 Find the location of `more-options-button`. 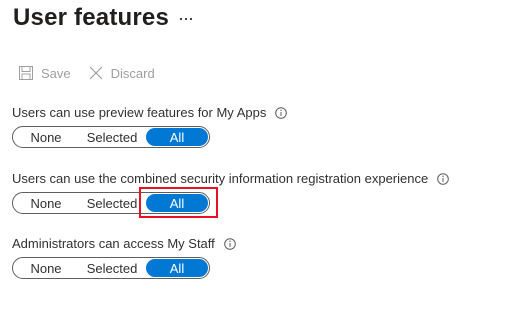

more-options-button is located at coordinates (186, 17).